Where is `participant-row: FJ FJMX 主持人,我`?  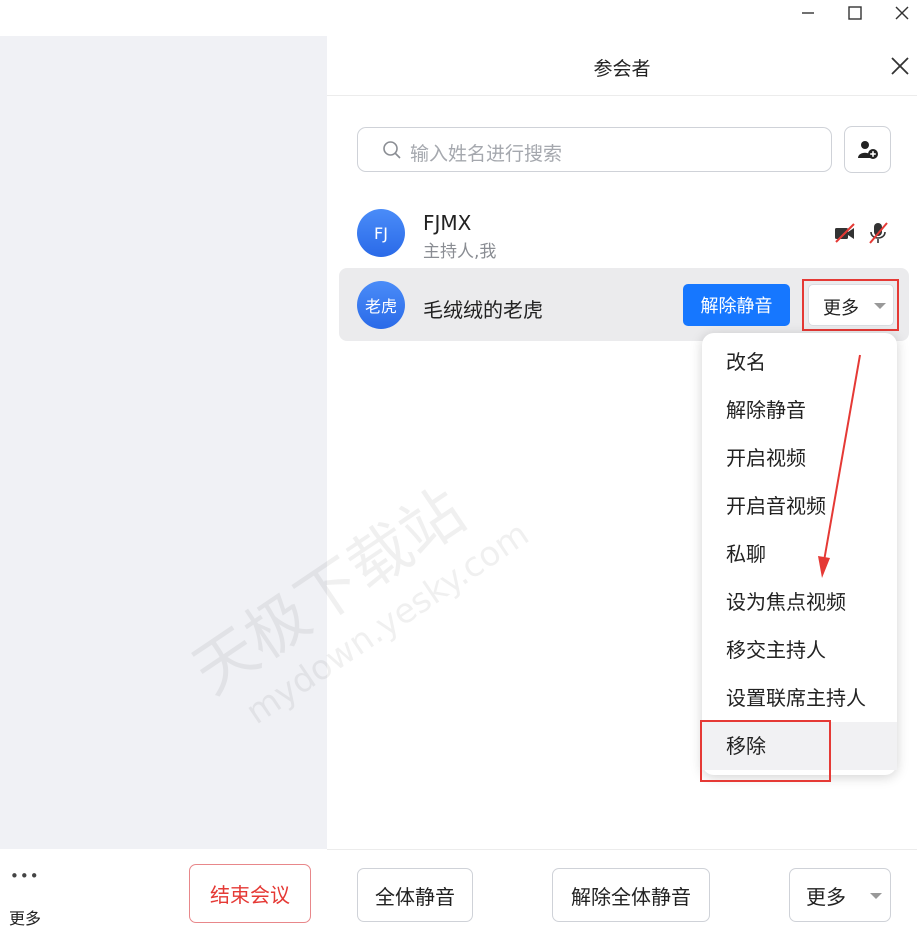
participant-row: FJ FJMX 主持人,我 is located at coordinates (622, 231).